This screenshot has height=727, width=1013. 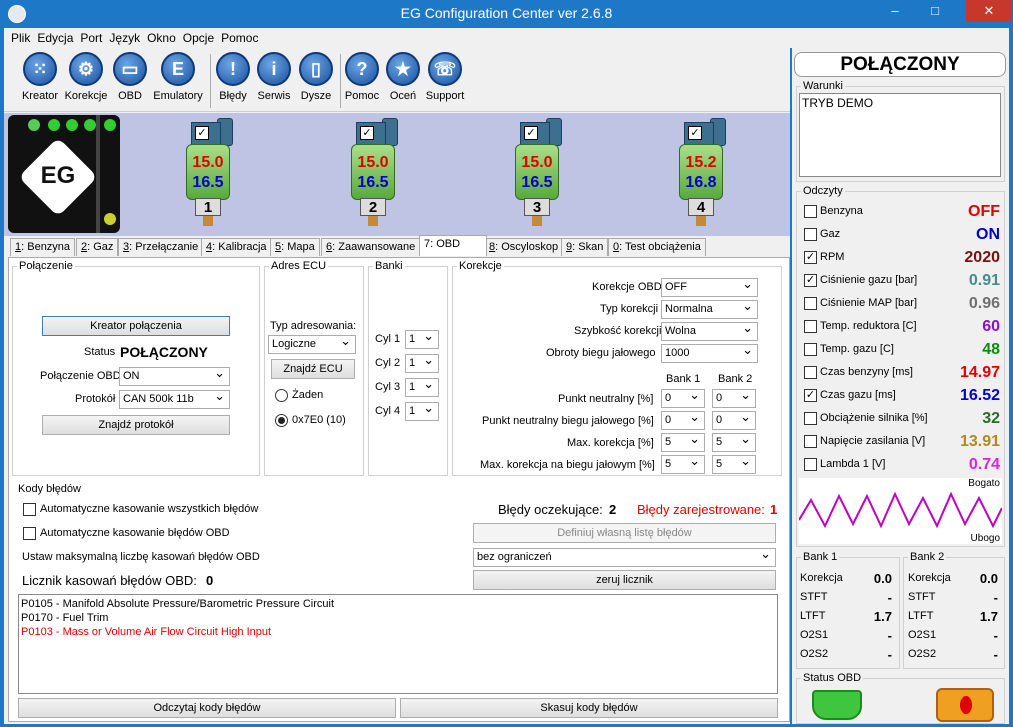 I want to click on skasuj-kody-button: Skasuj kody błędów, so click(x=589, y=708).